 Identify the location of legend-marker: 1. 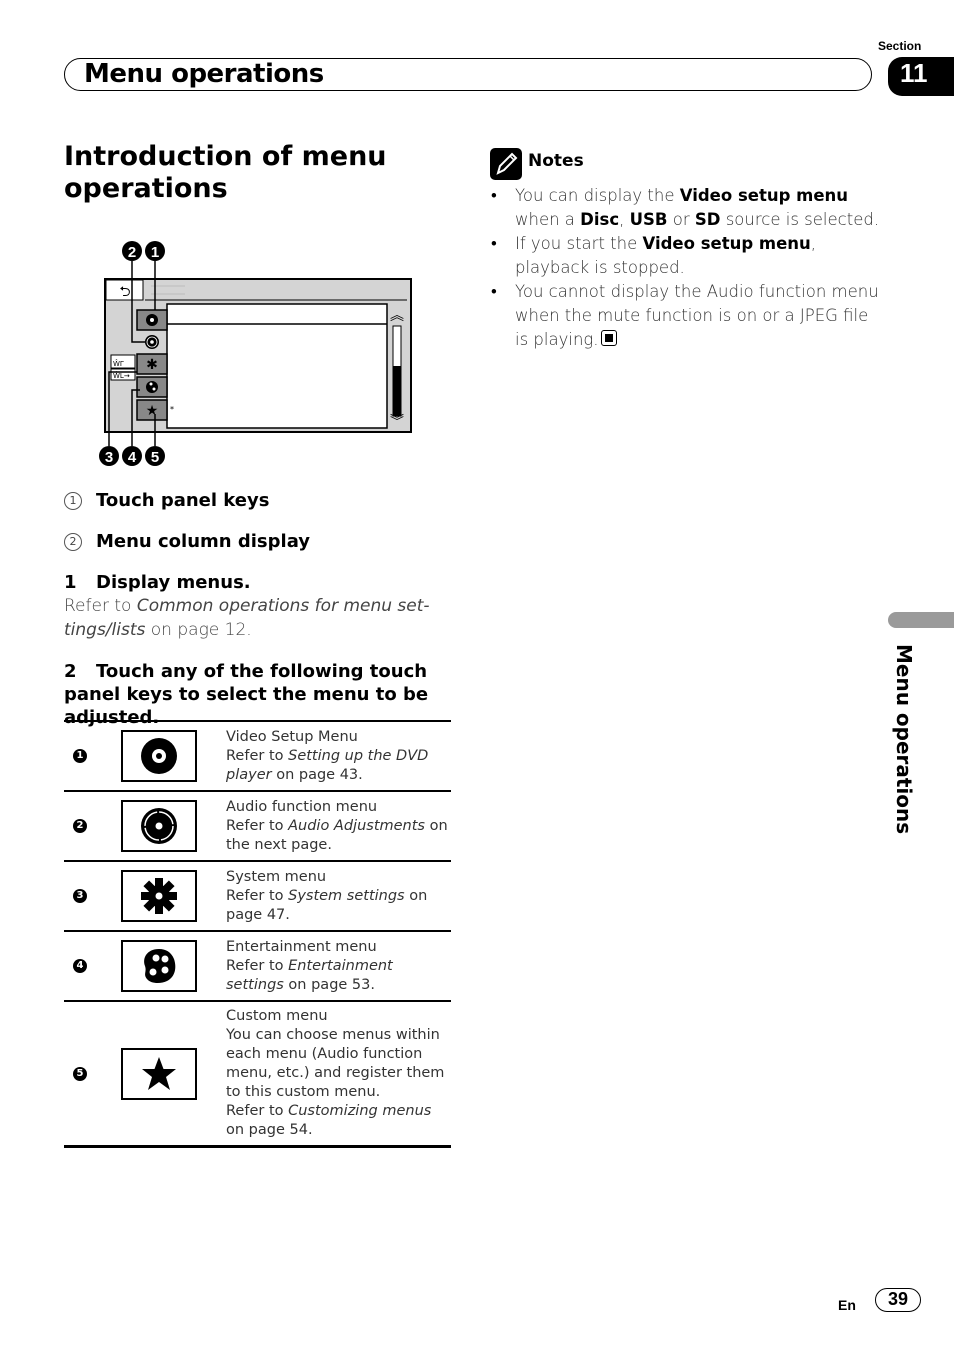
(73, 501).